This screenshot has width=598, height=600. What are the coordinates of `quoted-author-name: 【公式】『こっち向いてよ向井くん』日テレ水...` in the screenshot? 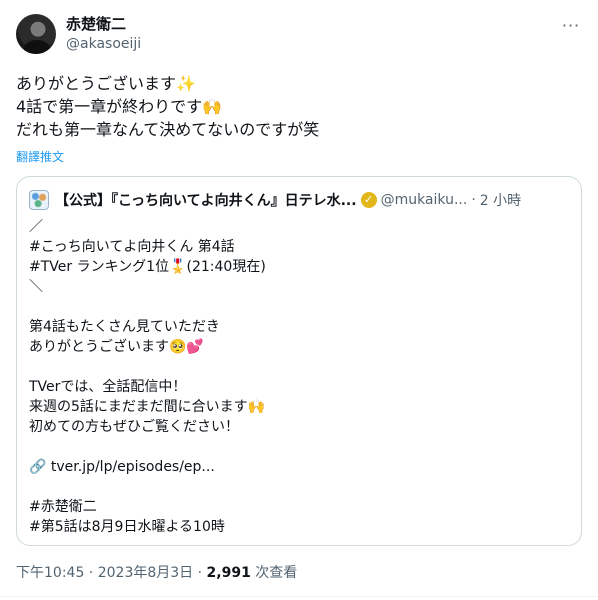 It's located at (206, 200).